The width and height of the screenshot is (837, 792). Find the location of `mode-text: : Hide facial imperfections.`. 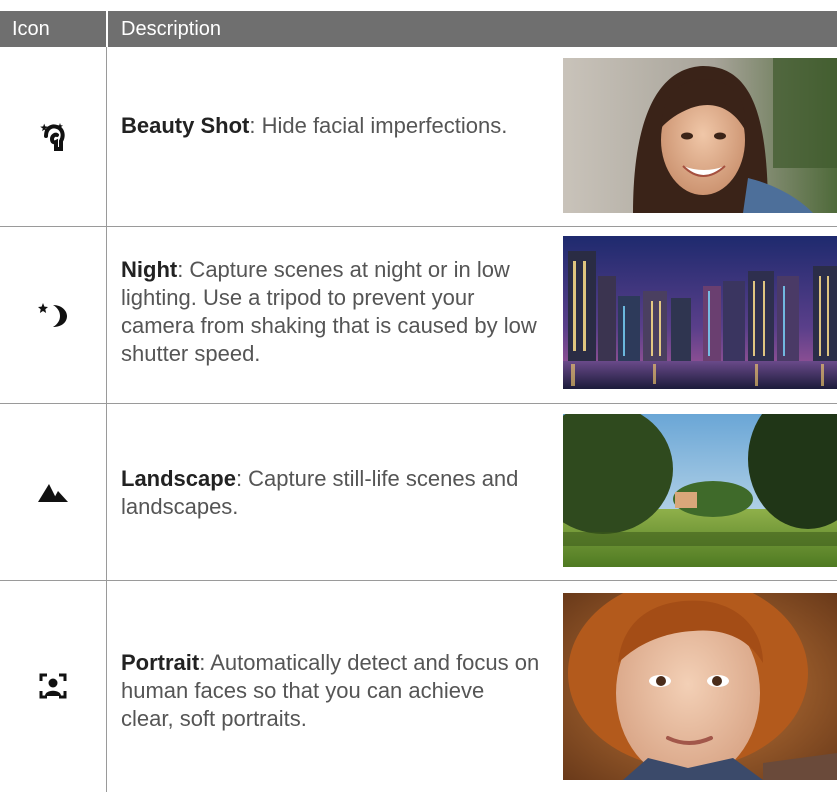

mode-text: : Hide facial imperfections. is located at coordinates (378, 125).